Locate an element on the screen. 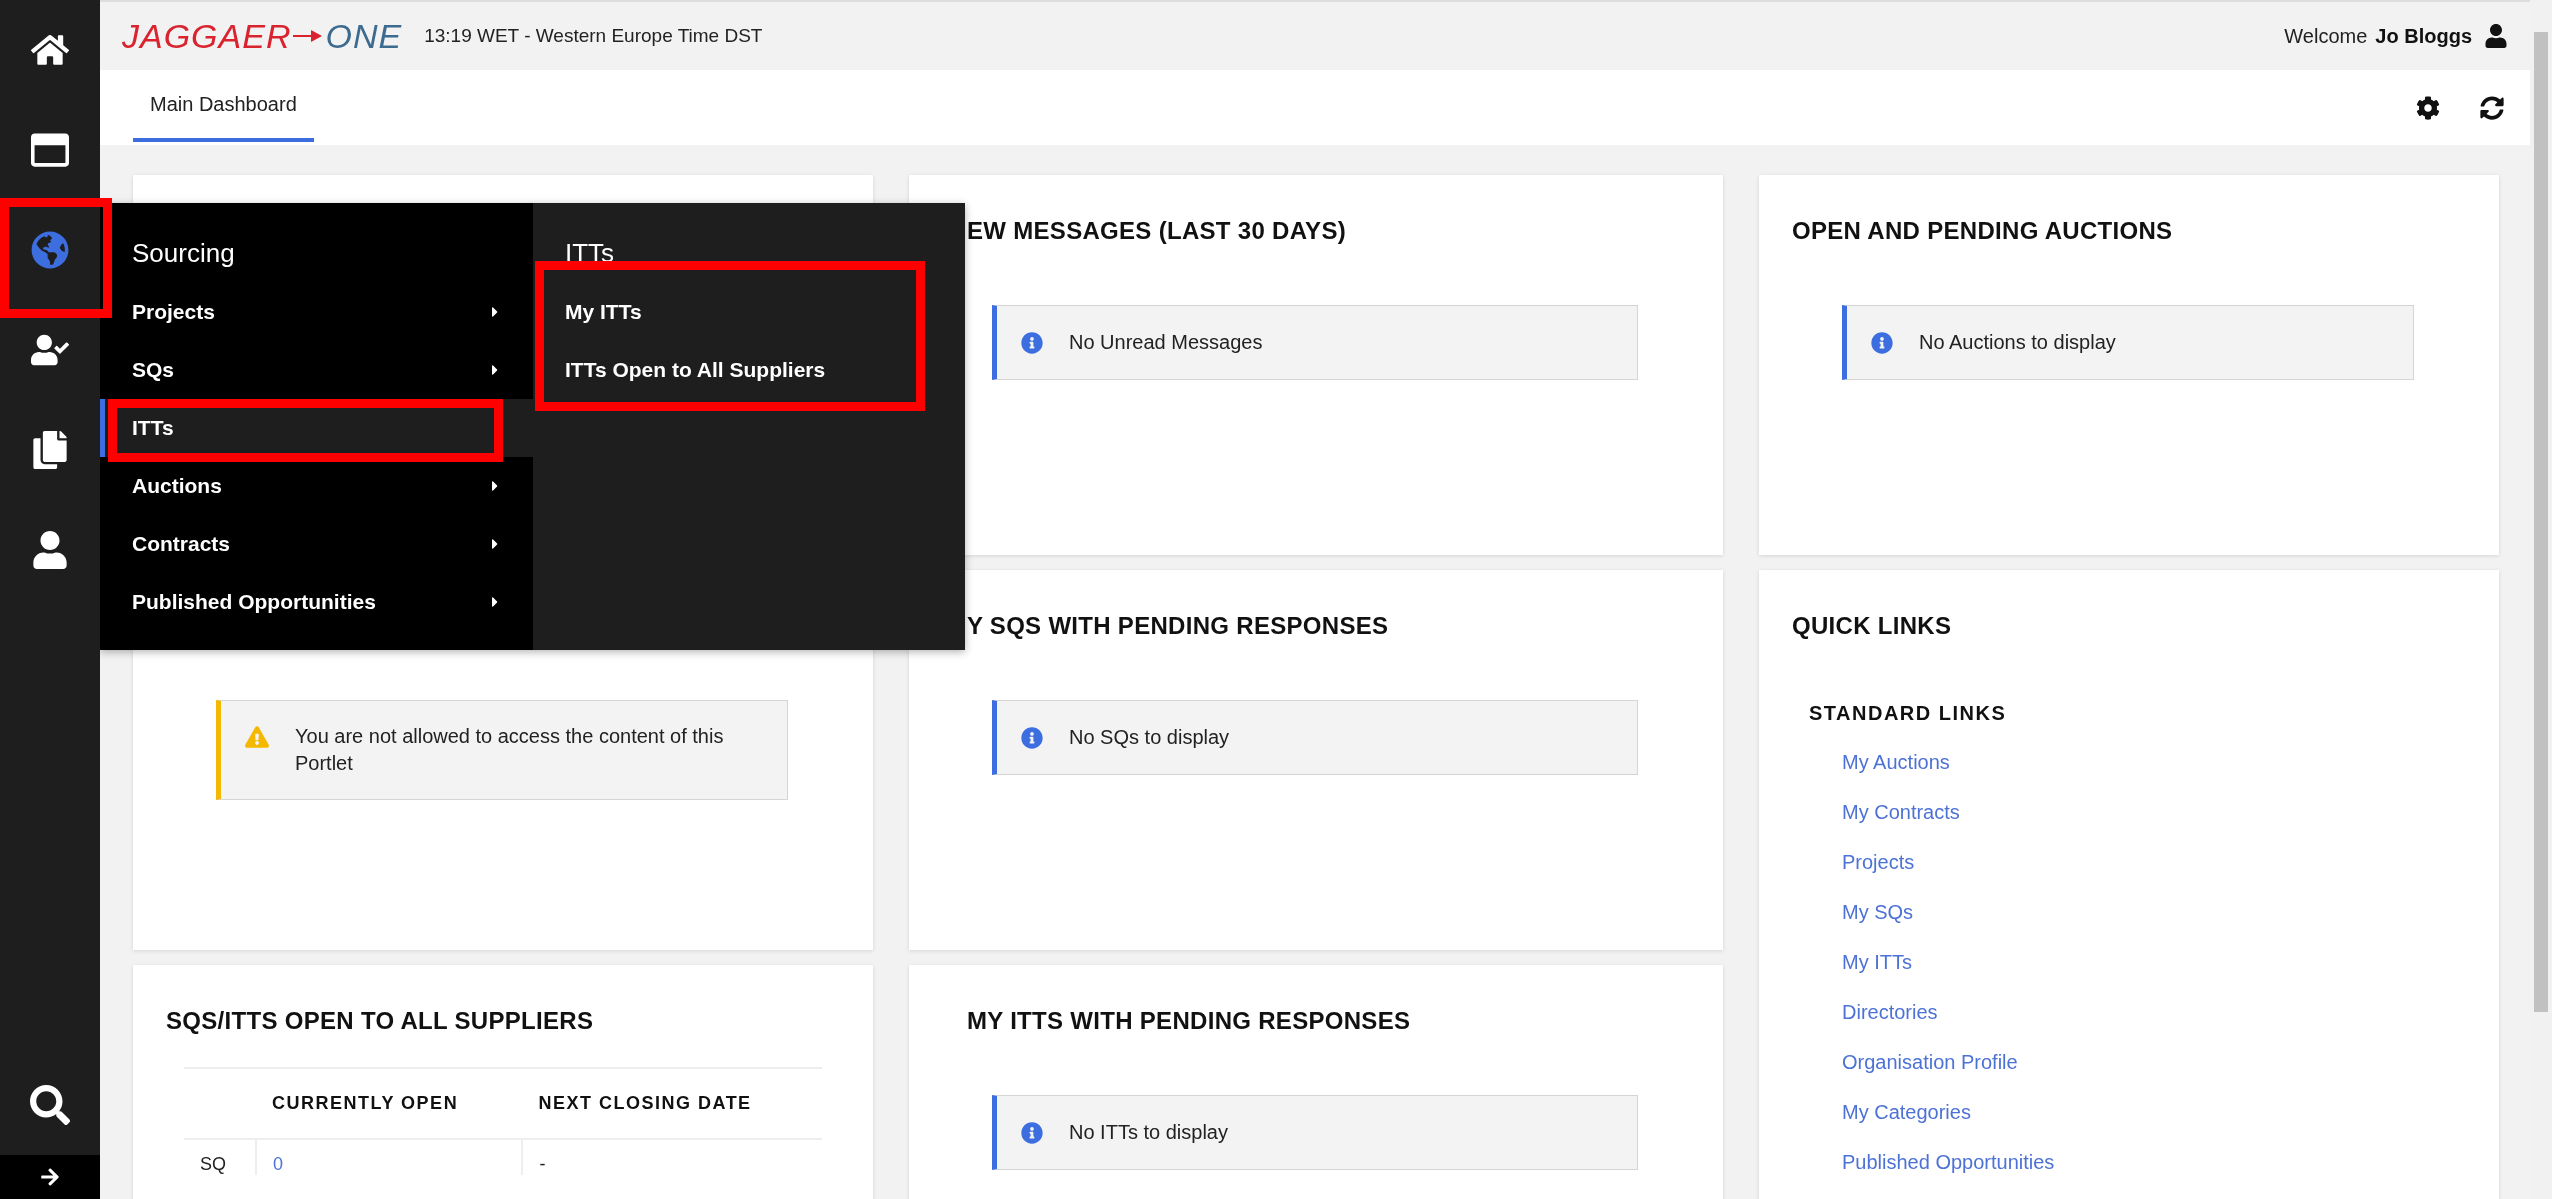 The image size is (2552, 1199). menu-item: Contracts is located at coordinates (316, 544).